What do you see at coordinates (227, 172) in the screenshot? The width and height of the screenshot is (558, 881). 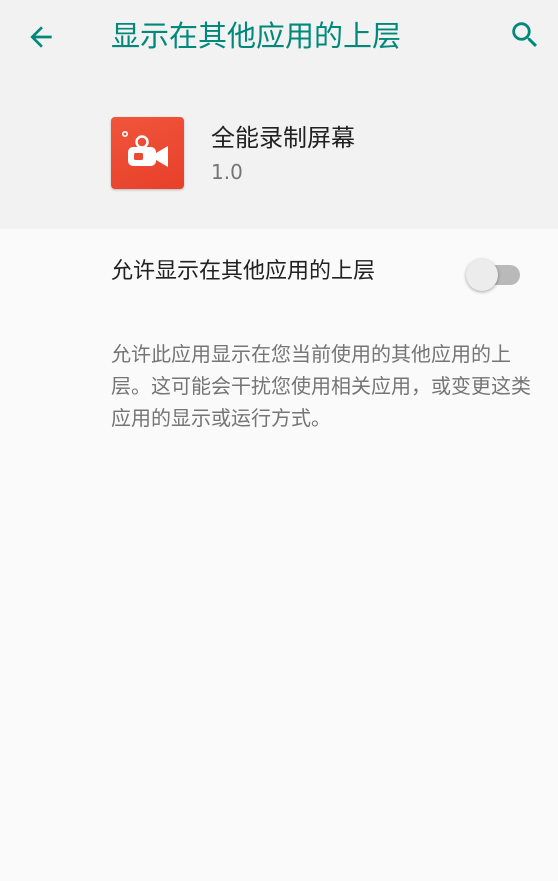 I see `app-version: 1.0` at bounding box center [227, 172].